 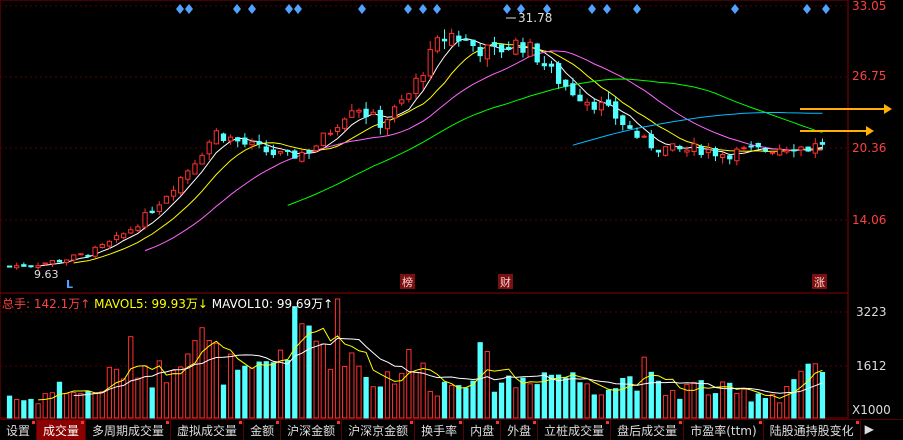 What do you see at coordinates (272, 304) in the screenshot?
I see `volume-legend-mavol10: MAVOL10: 99.69万↑` at bounding box center [272, 304].